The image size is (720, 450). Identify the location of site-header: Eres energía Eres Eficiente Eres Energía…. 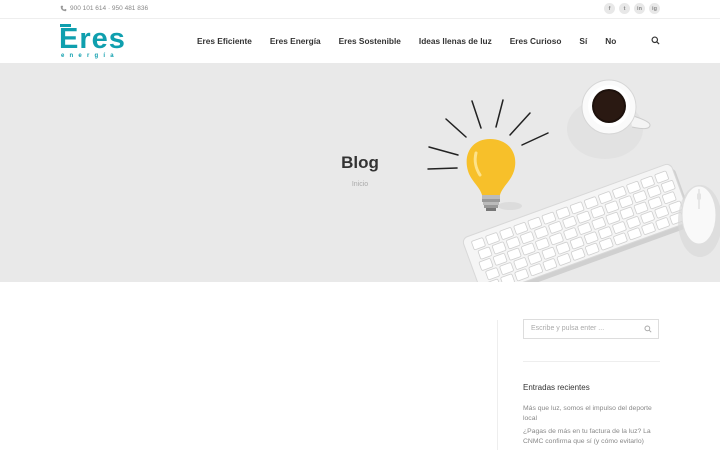
(360, 41).